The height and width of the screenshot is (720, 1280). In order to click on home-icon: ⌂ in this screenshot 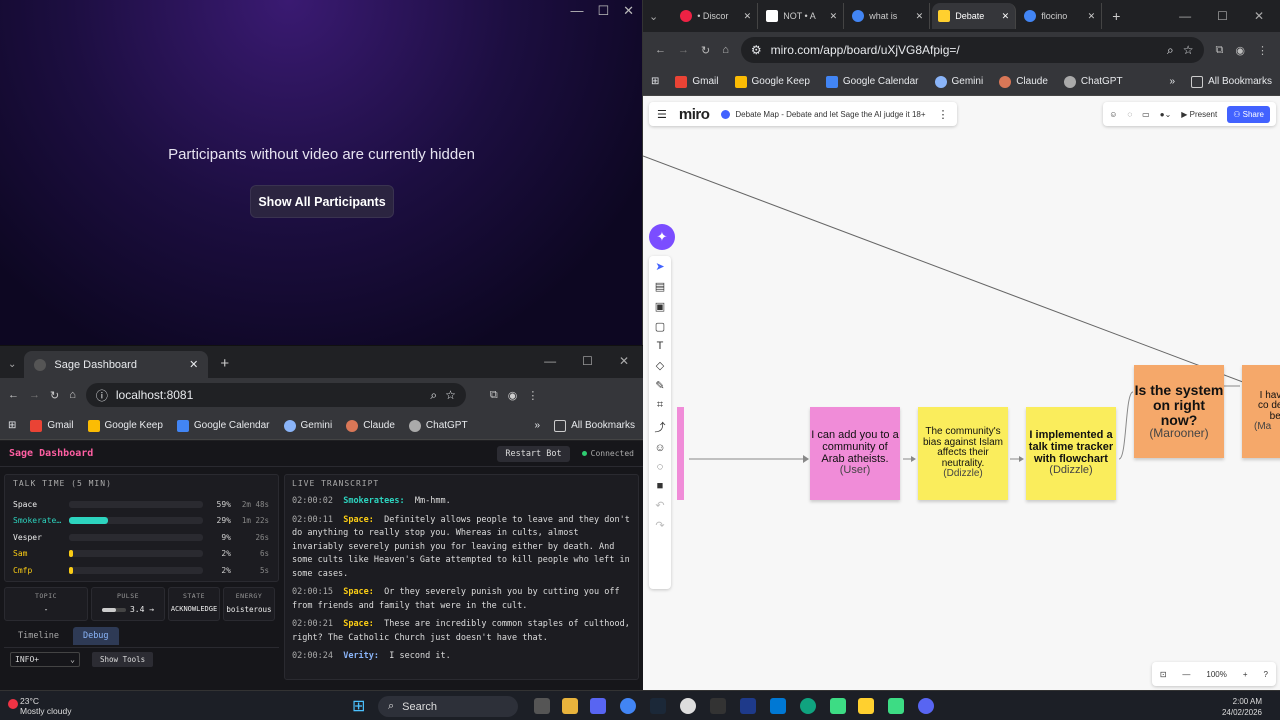, I will do `click(725, 50)`.